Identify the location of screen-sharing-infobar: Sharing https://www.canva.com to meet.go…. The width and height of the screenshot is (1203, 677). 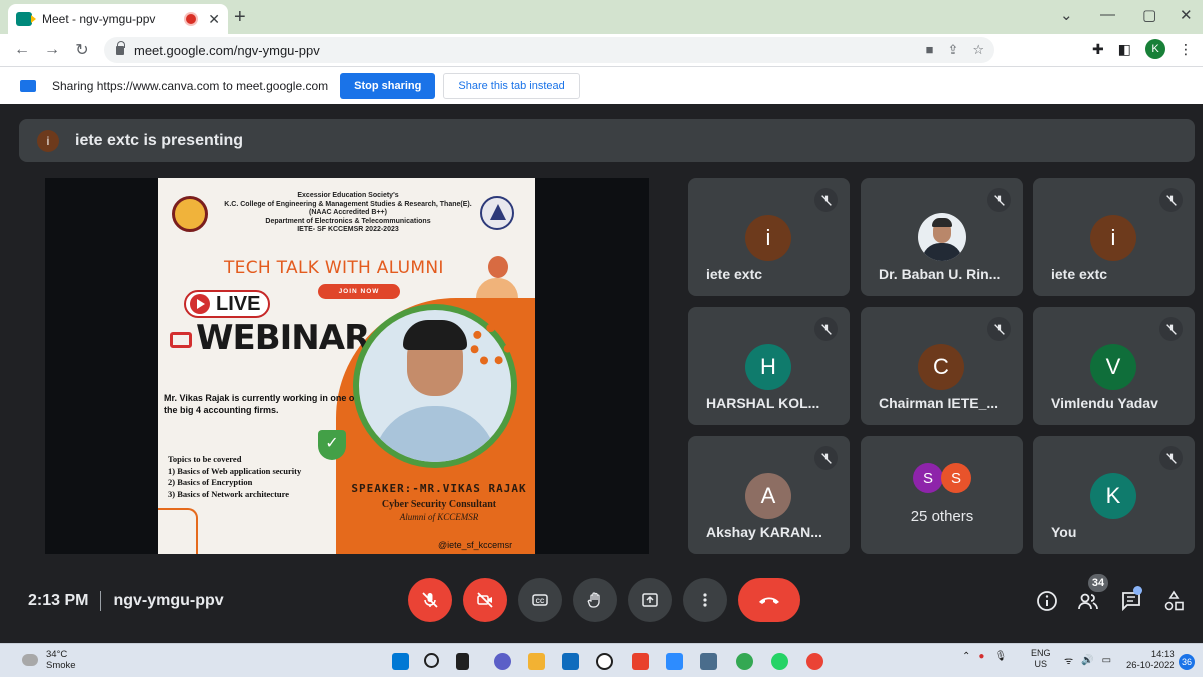
(601, 85).